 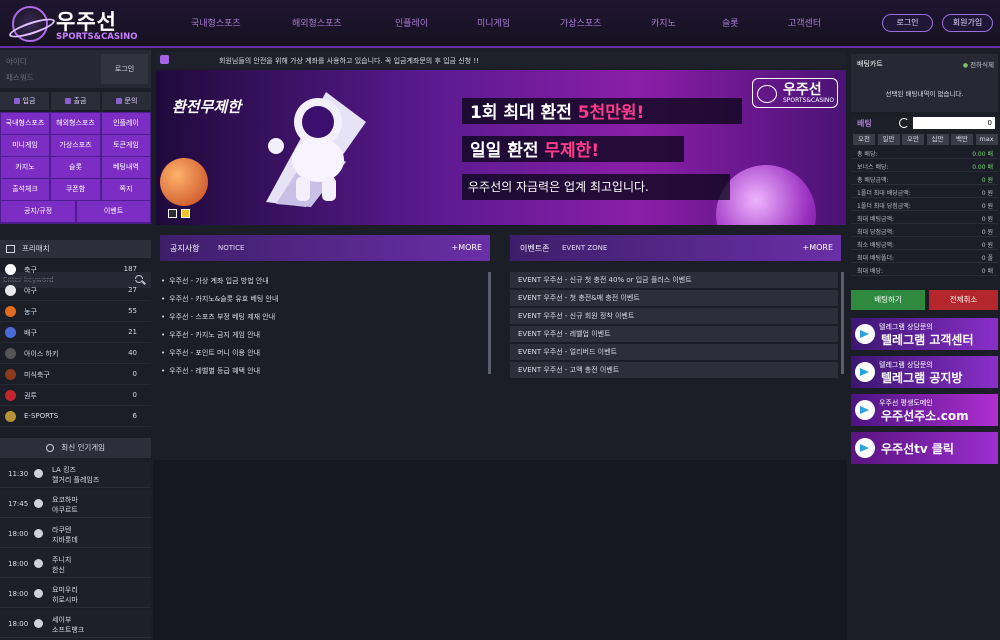 I want to click on game-row: 18:00 주니치 한신, so click(x=75, y=564).